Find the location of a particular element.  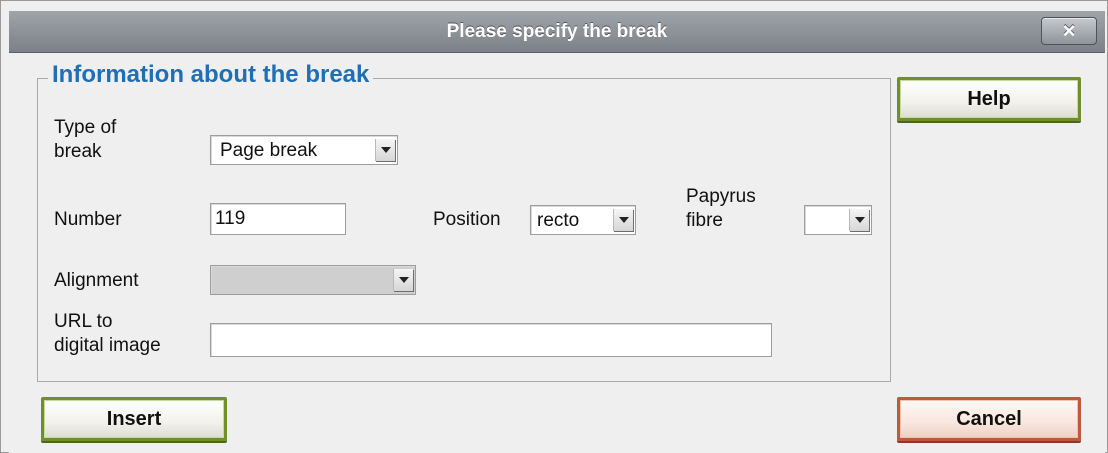

url-label: URL to digital image is located at coordinates (107, 334).